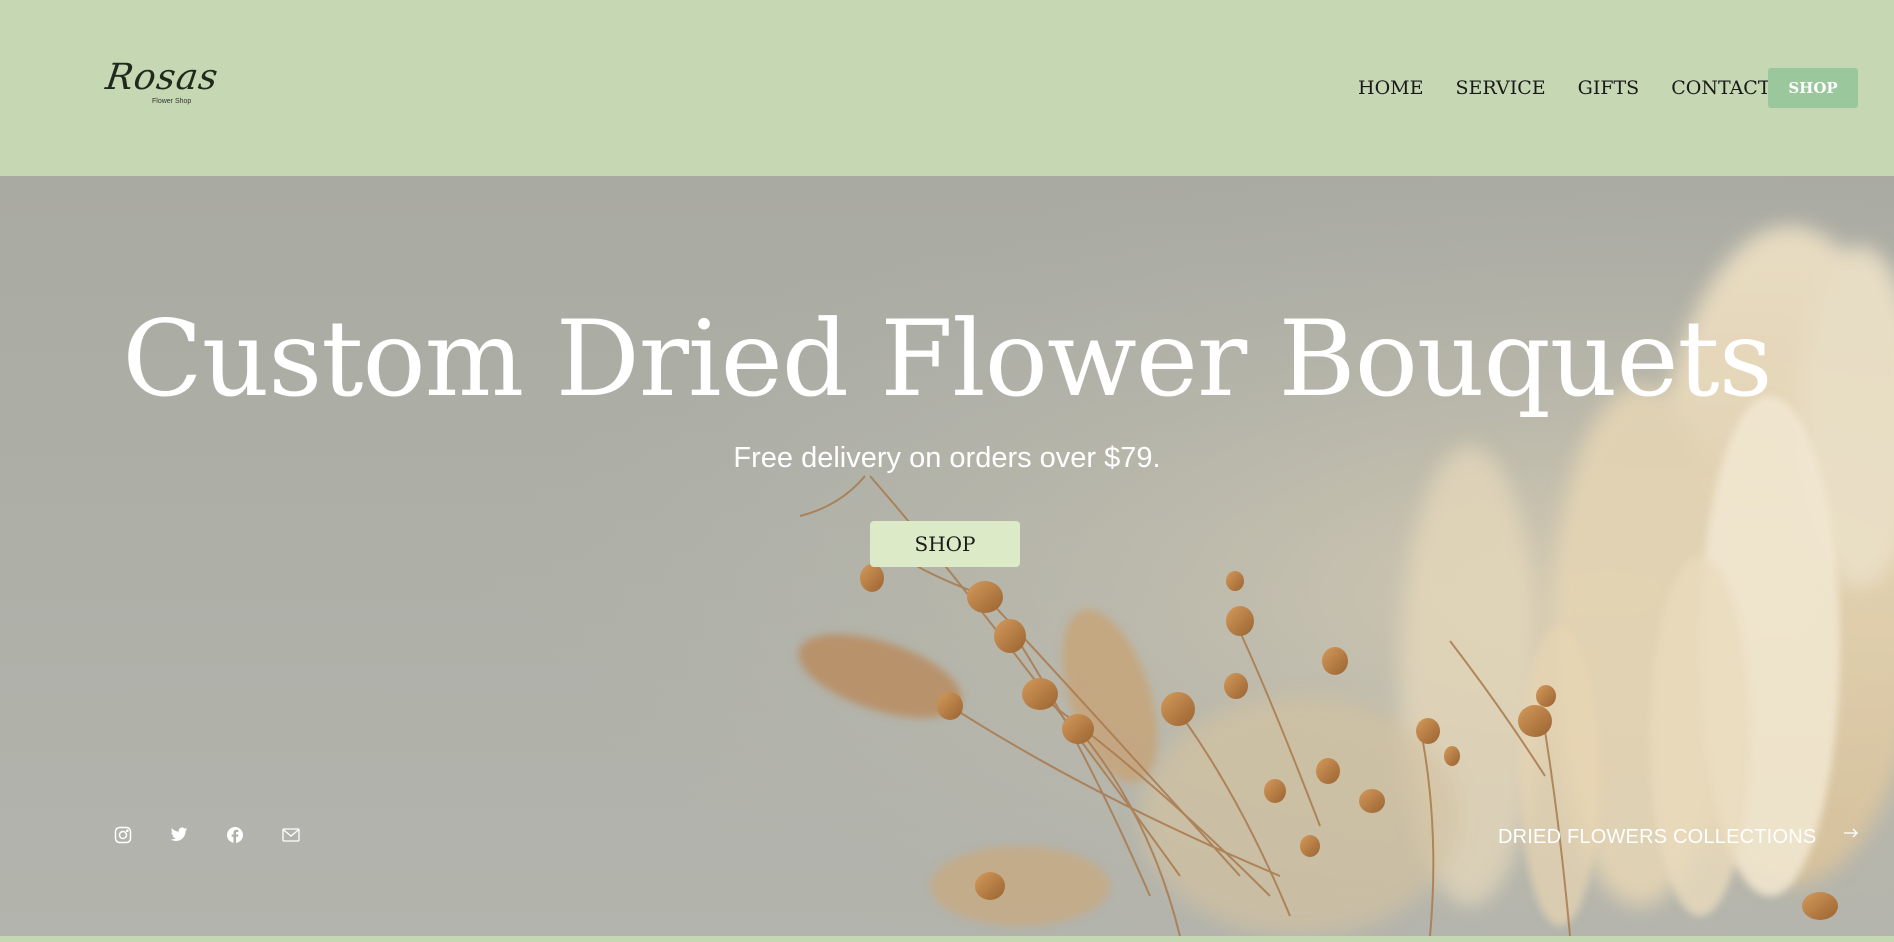 Image resolution: width=1894 pixels, height=942 pixels. What do you see at coordinates (1500, 88) in the screenshot?
I see `nav-item-service: SERVICE` at bounding box center [1500, 88].